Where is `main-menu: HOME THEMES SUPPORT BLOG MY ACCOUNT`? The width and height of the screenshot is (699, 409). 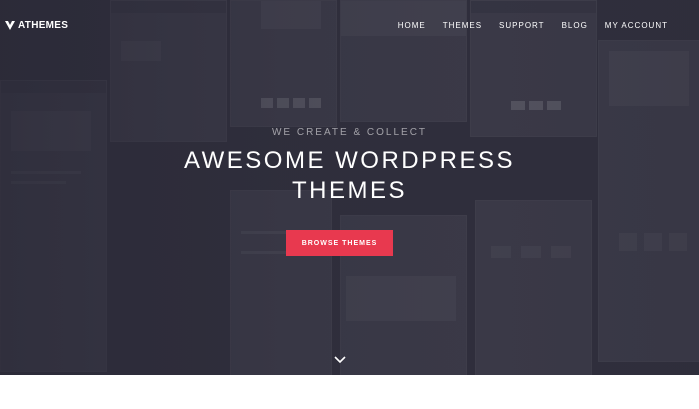 main-menu: HOME THEMES SUPPORT BLOG MY ACCOUNT is located at coordinates (533, 25).